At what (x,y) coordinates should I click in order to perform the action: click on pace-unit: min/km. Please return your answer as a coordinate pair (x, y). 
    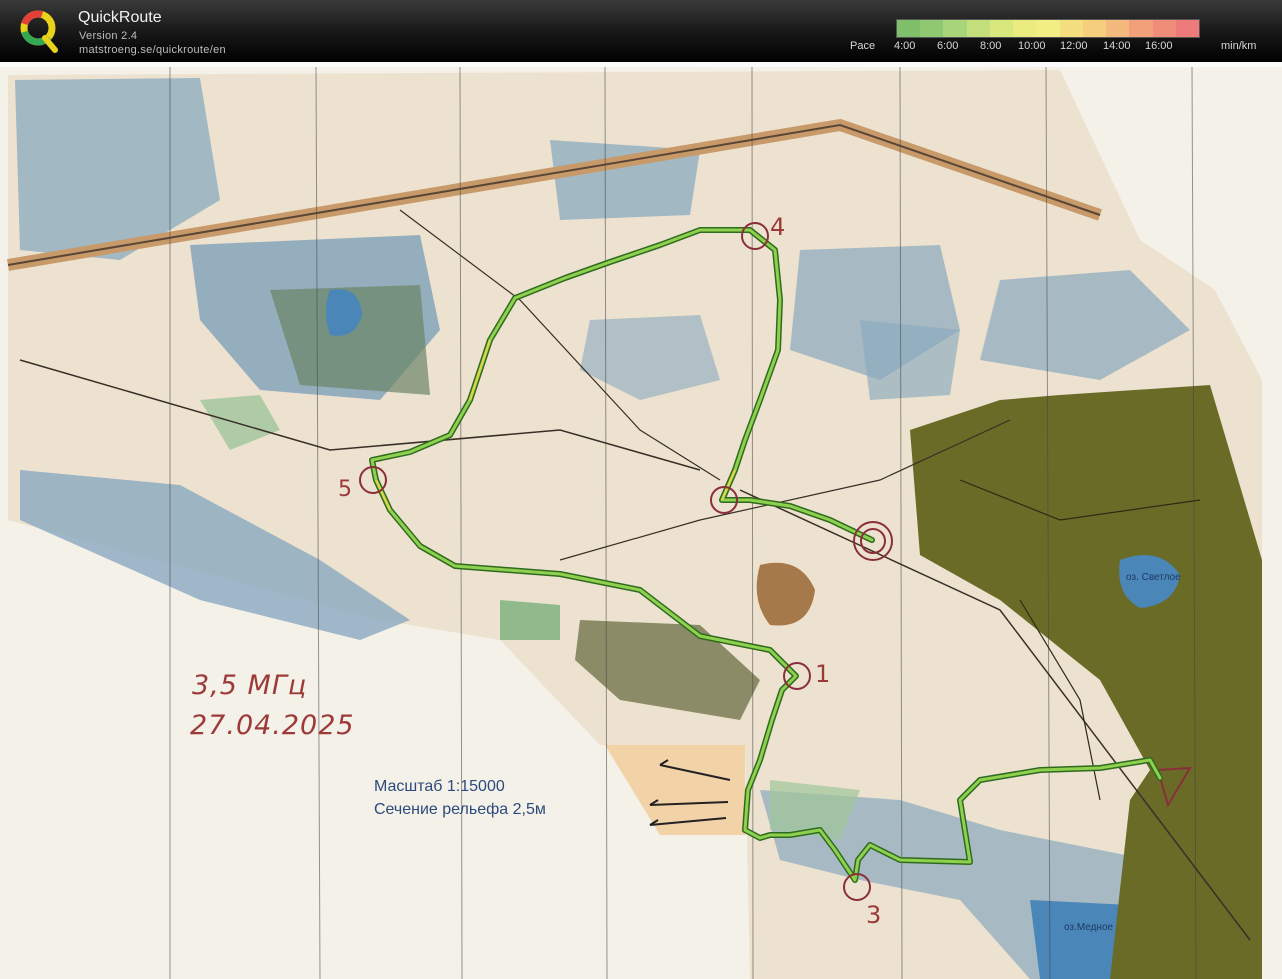
    Looking at the image, I should click on (1239, 46).